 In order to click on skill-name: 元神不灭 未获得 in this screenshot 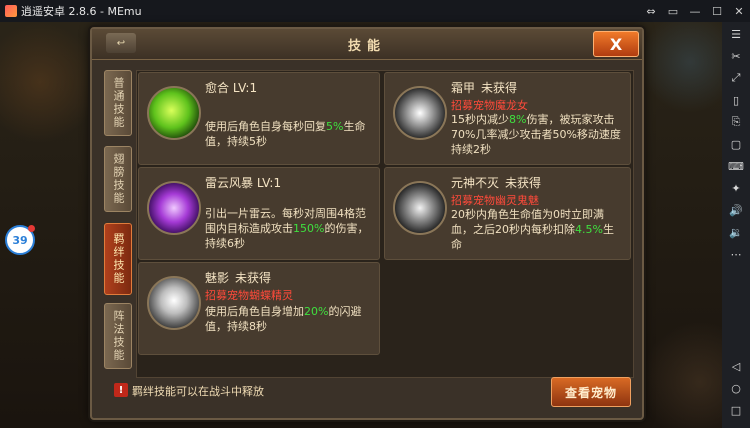, I will do `click(496, 183)`.